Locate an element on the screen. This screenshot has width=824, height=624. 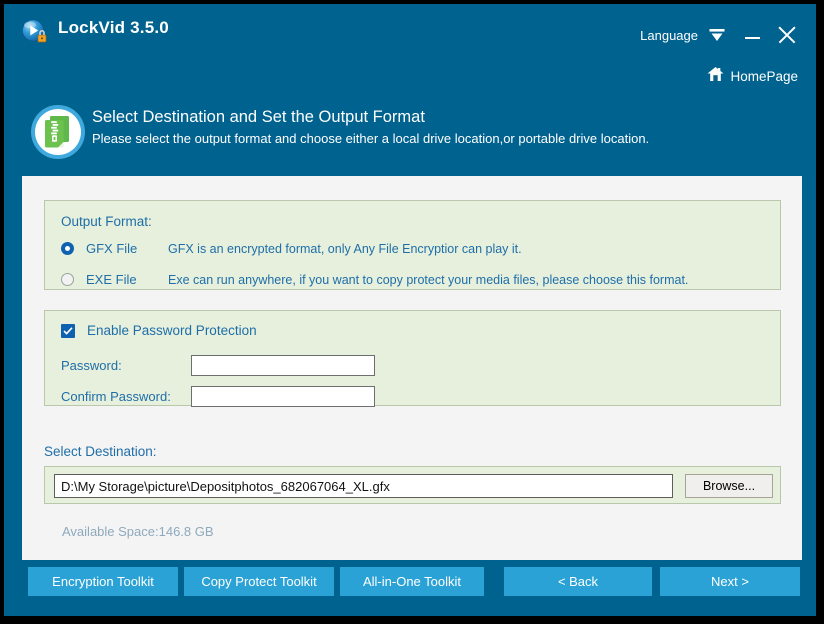
title-bar: LockVid 3.5.0 Language is located at coordinates (410, 30).